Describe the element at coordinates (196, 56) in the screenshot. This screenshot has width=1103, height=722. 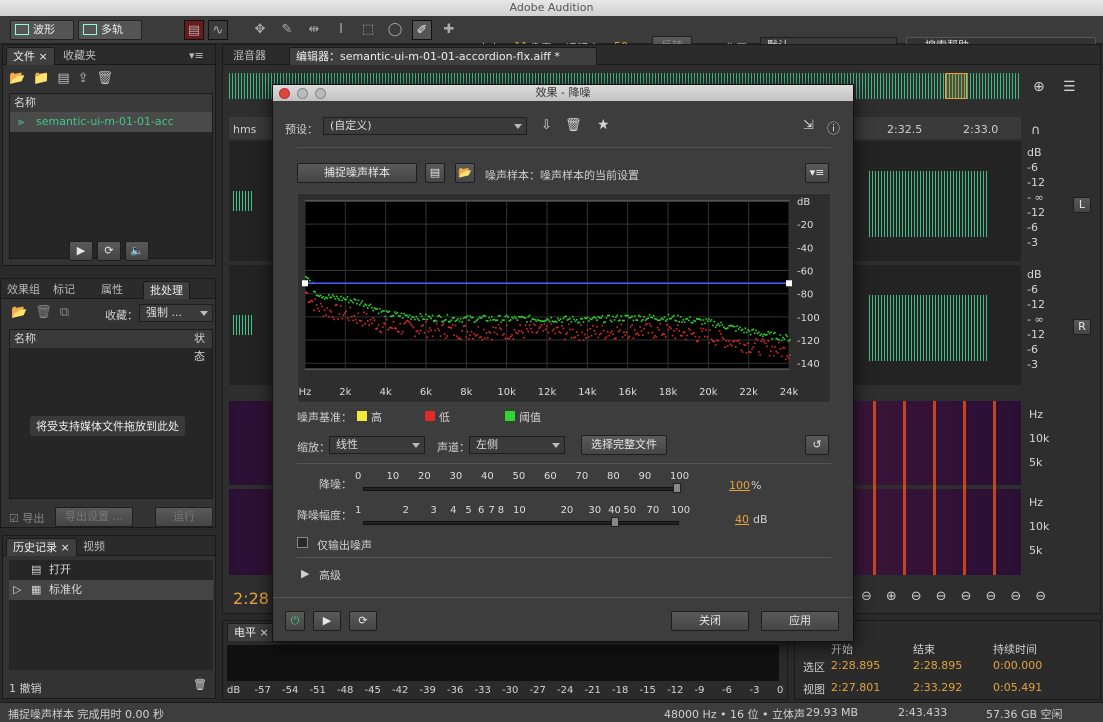
I see `panel-menu-icon: ▾≡` at that location.